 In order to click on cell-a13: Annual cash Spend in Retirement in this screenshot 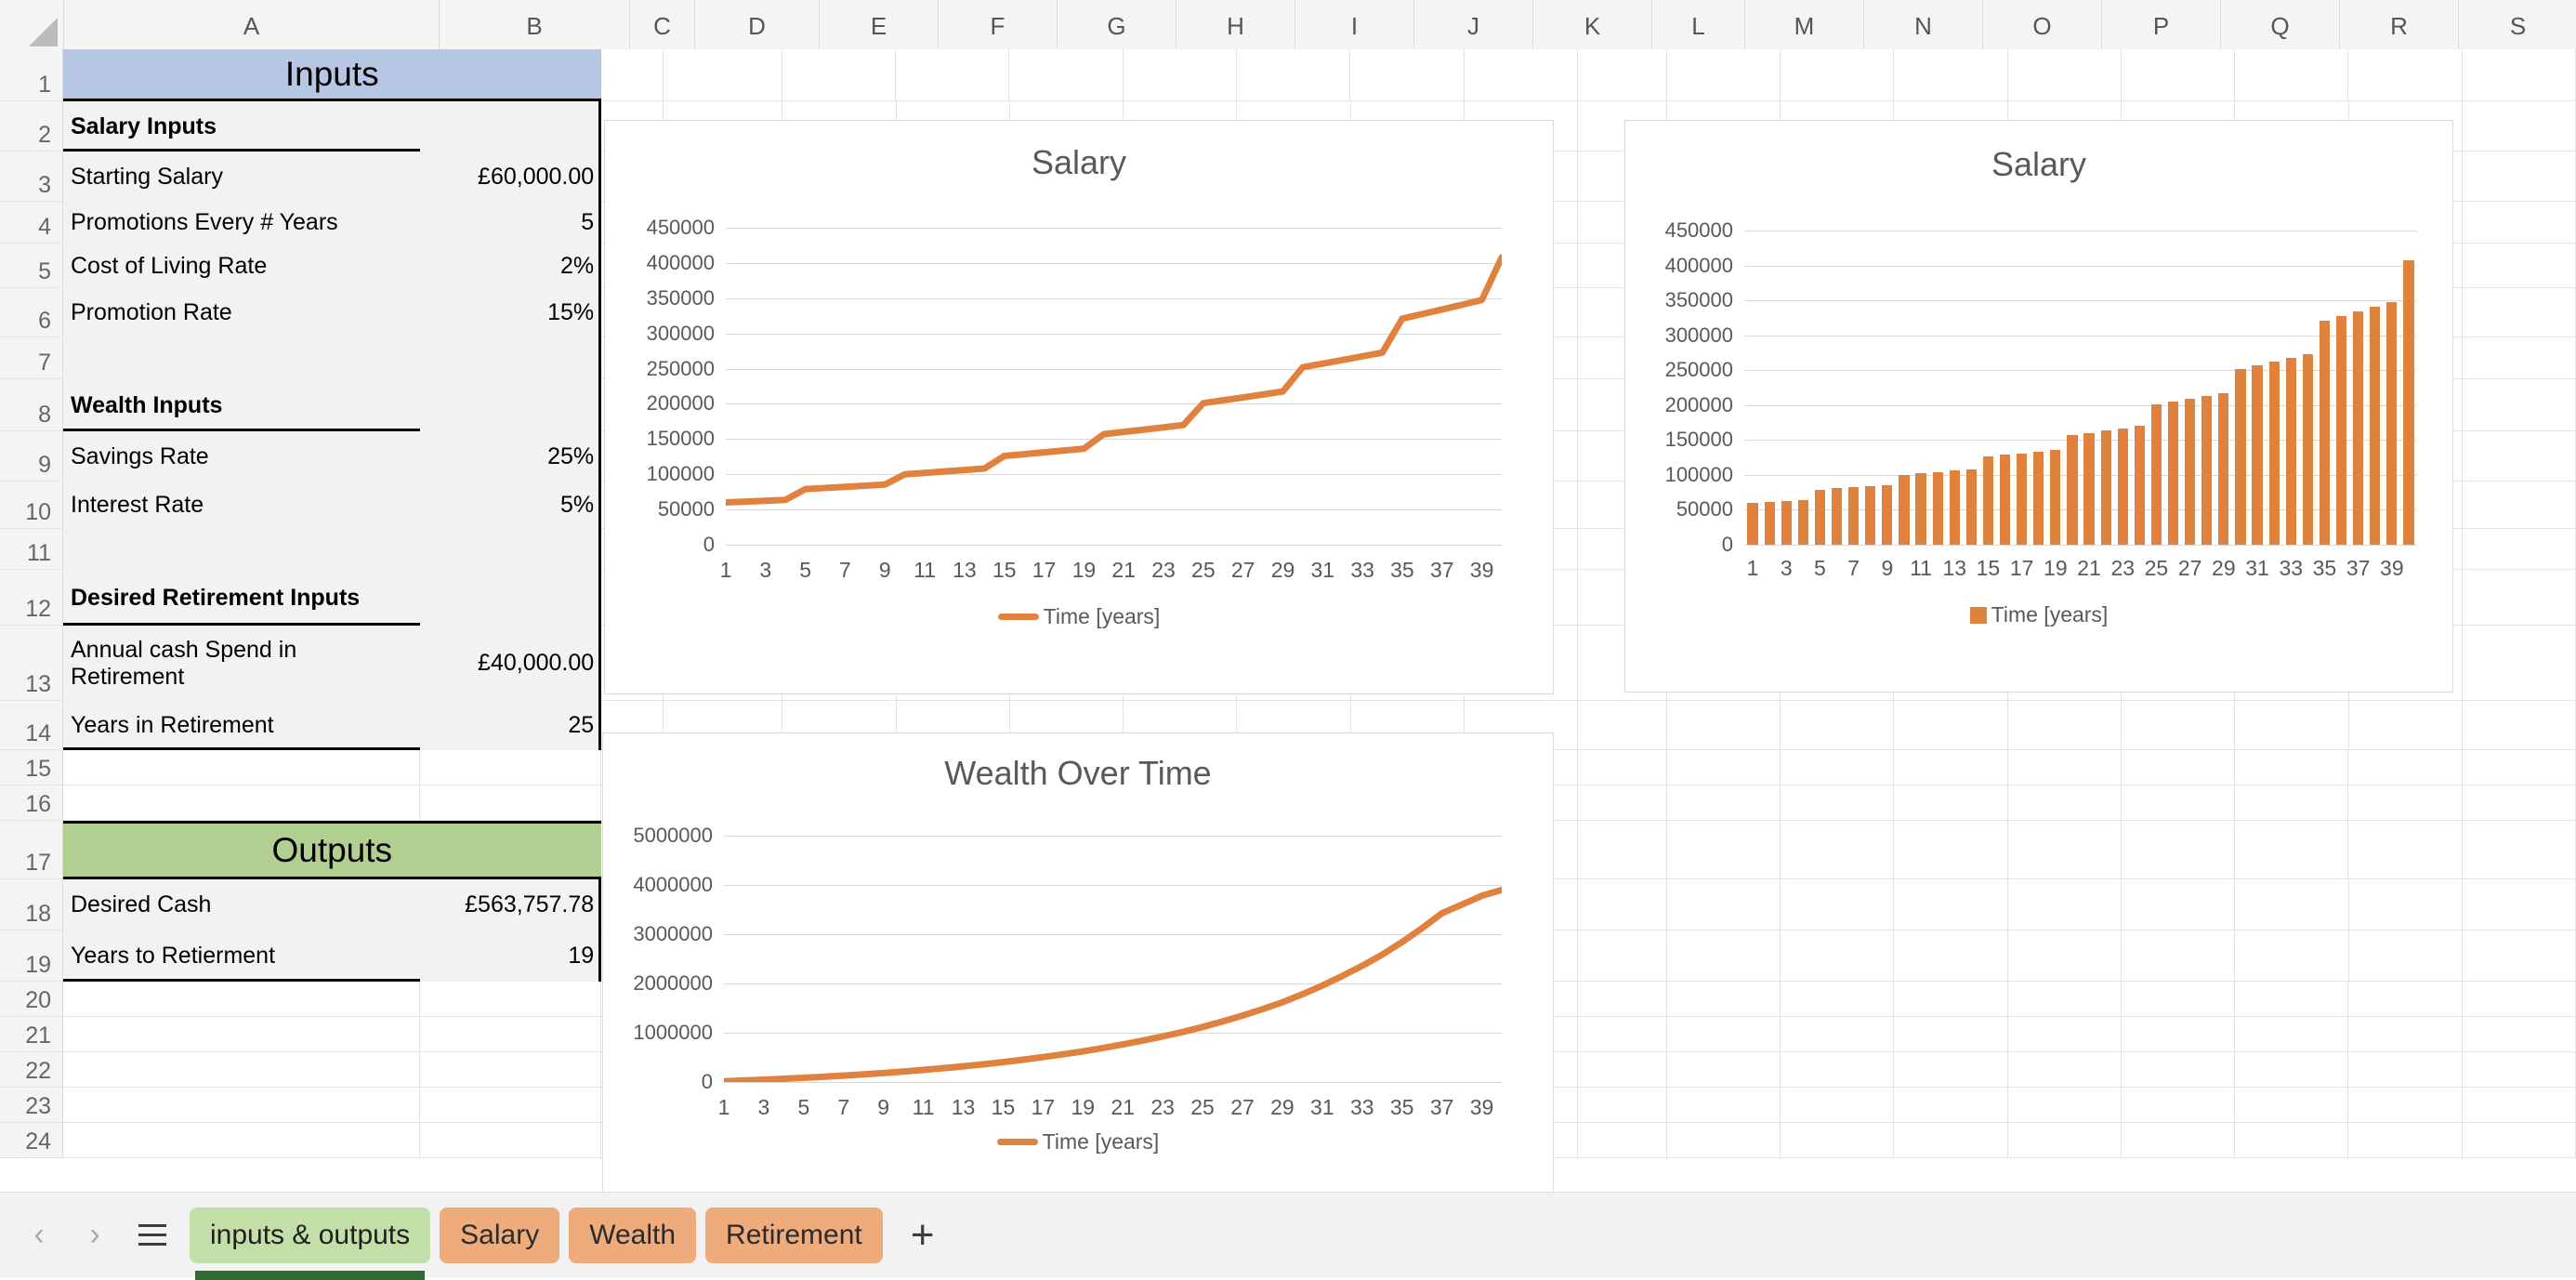, I will do `click(241, 663)`.